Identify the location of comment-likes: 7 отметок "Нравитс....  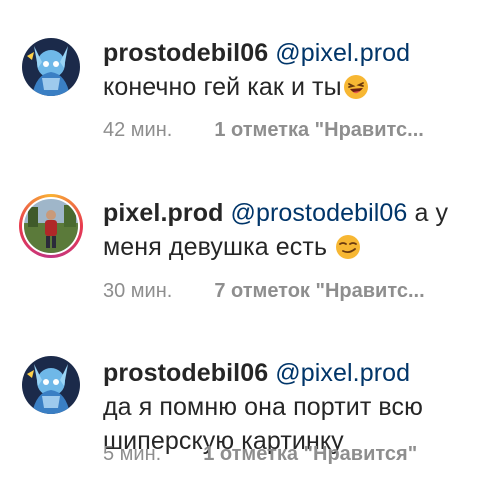
(319, 291).